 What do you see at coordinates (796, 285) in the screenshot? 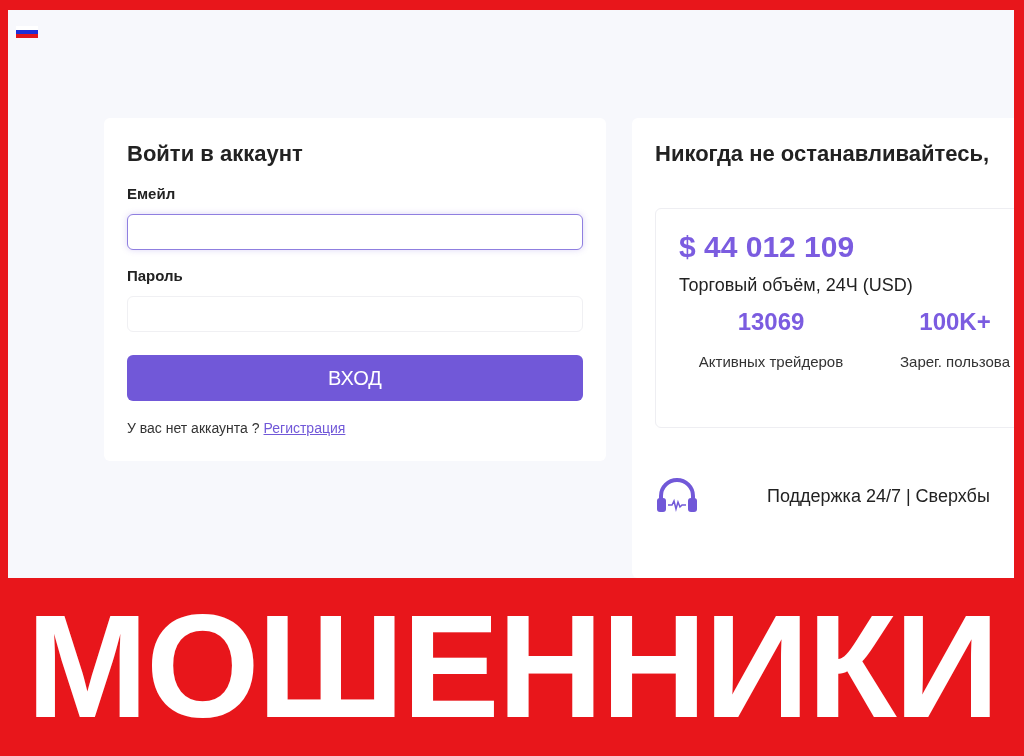
I see `volume-label: Торговый объём, 24Ч (USD)` at bounding box center [796, 285].